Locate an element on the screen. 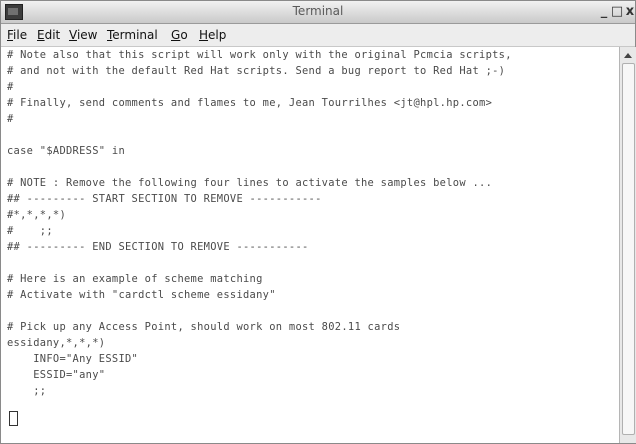  terminal-line: # ;; is located at coordinates (30, 231).